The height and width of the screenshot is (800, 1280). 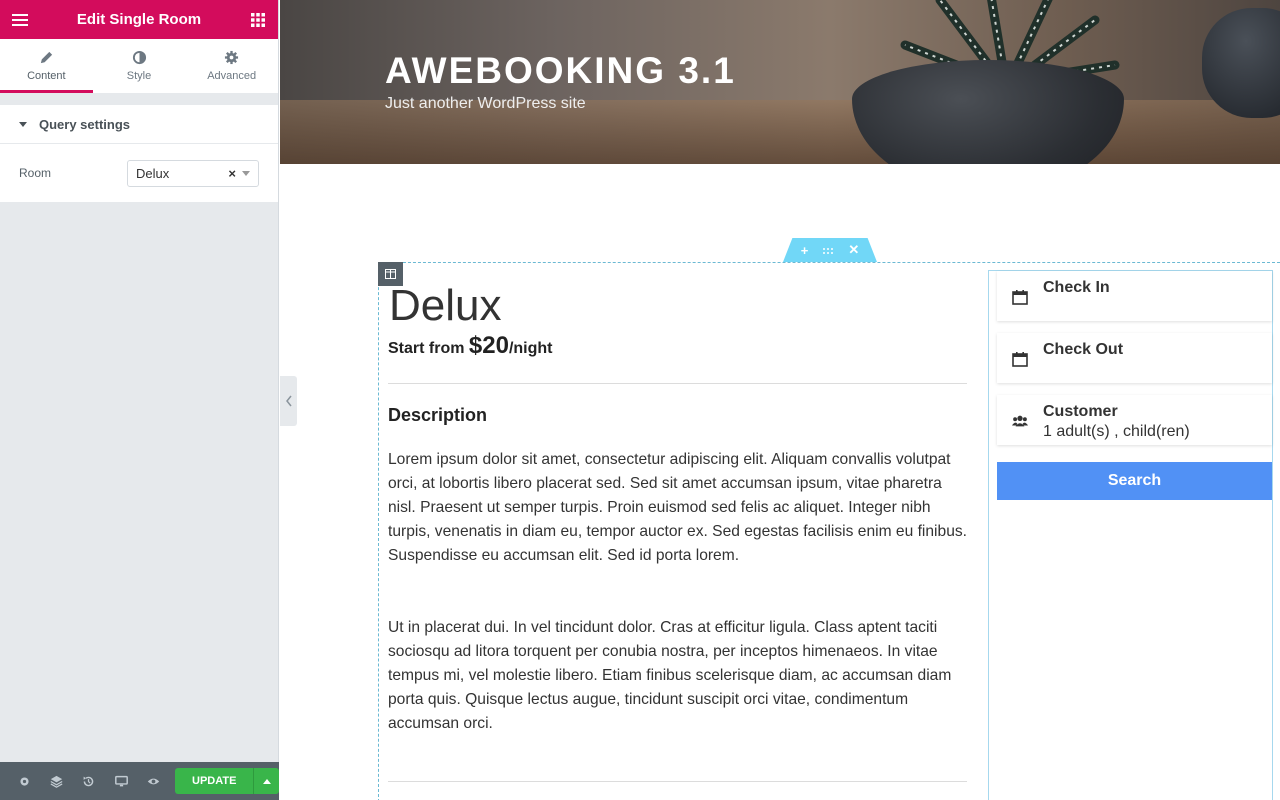 What do you see at coordinates (1241, 63) in the screenshot?
I see `background-pot-image` at bounding box center [1241, 63].